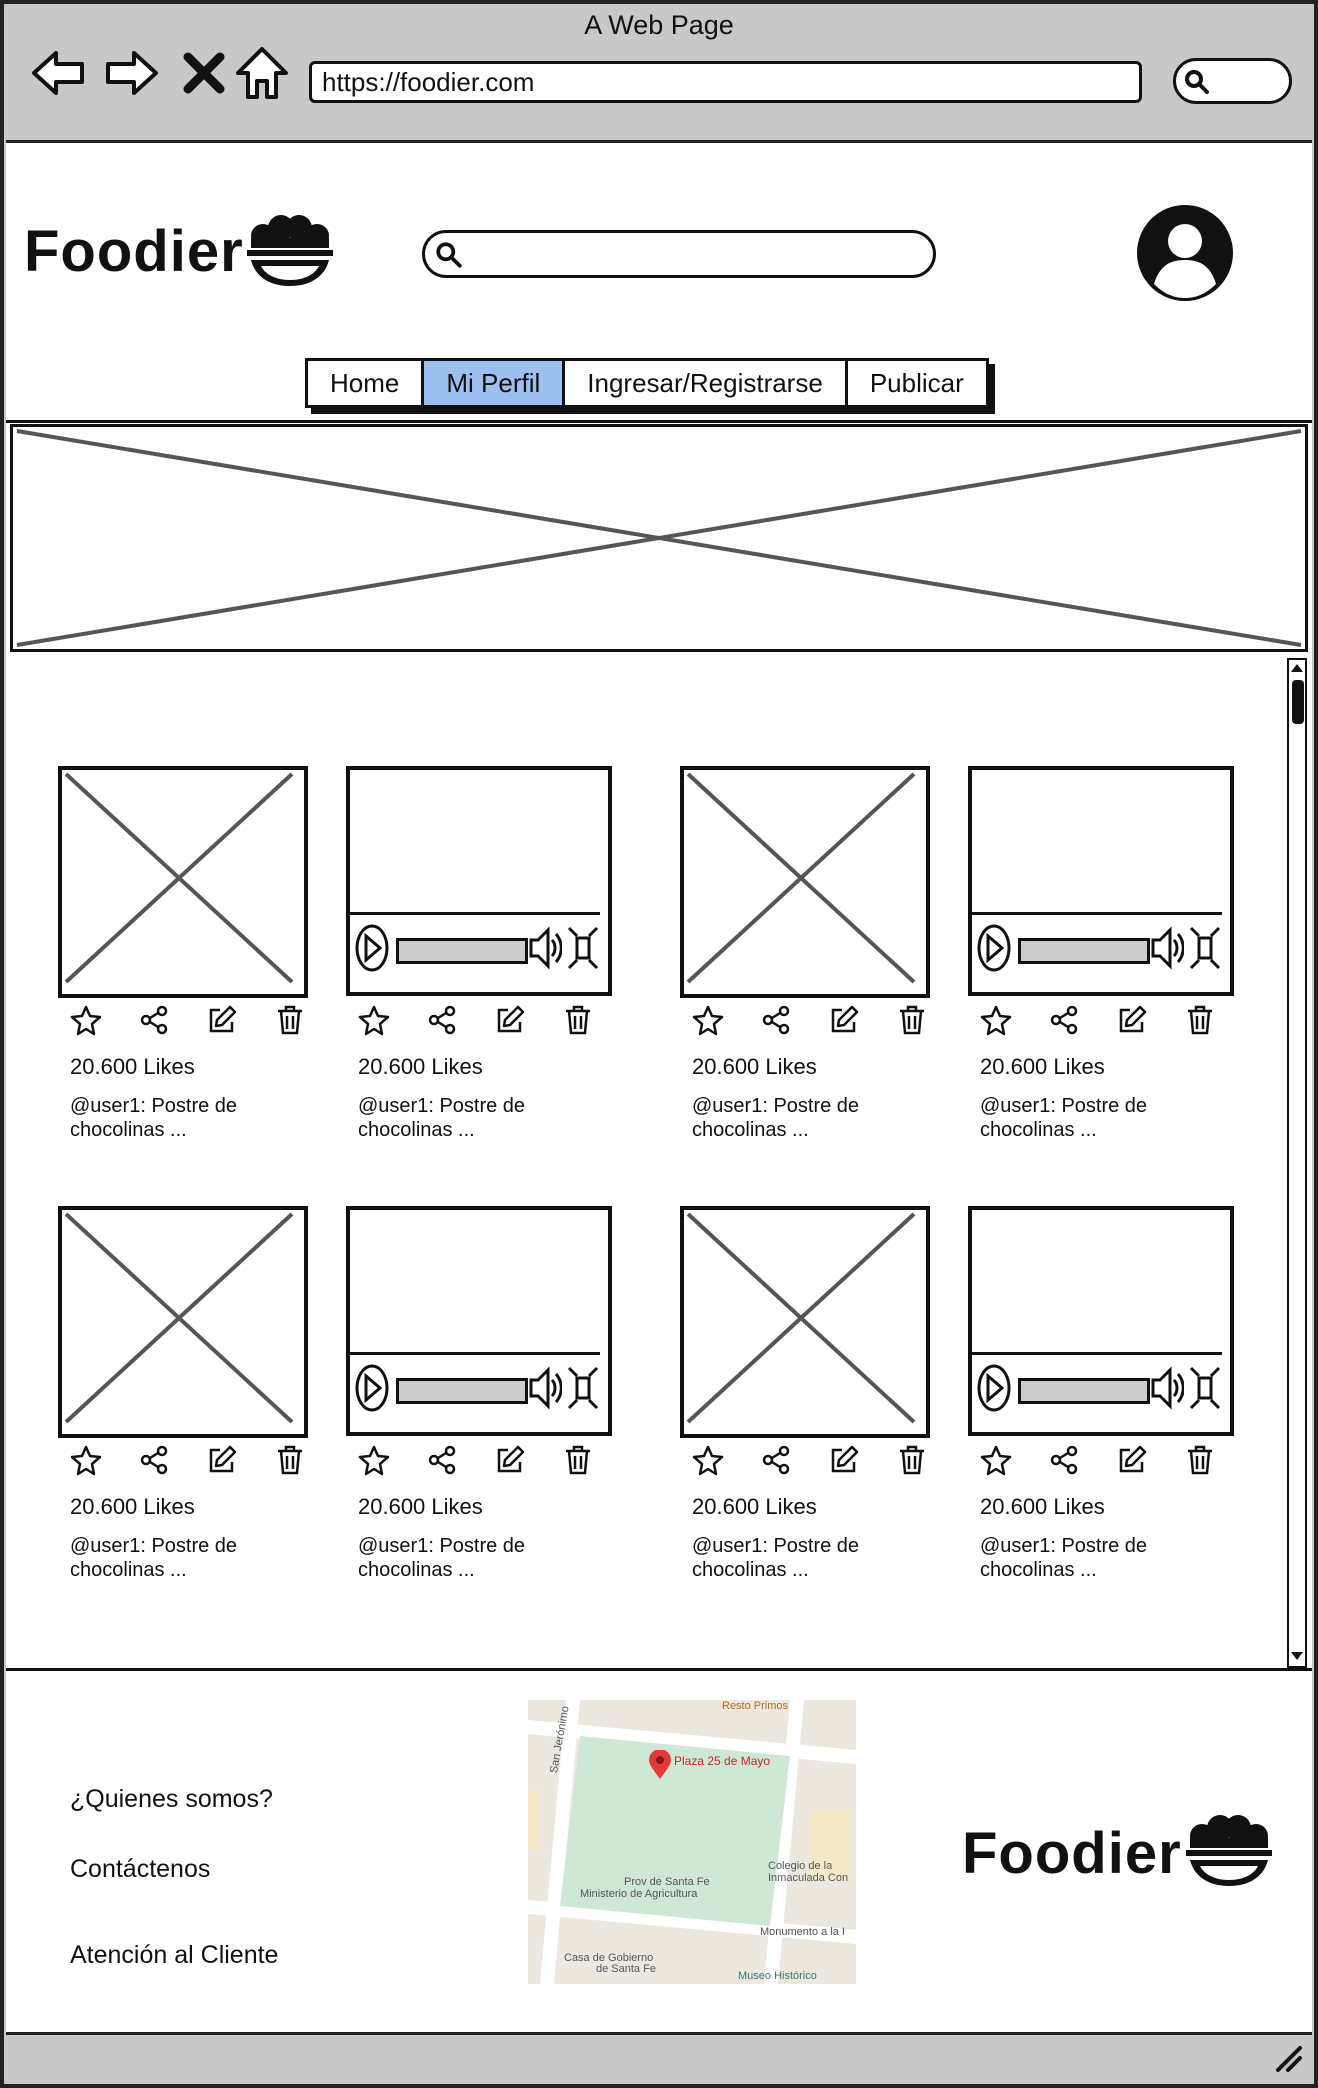 Image resolution: width=1318 pixels, height=2088 pixels. What do you see at coordinates (134, 251) in the screenshot?
I see `site-logo-text: Foodier` at bounding box center [134, 251].